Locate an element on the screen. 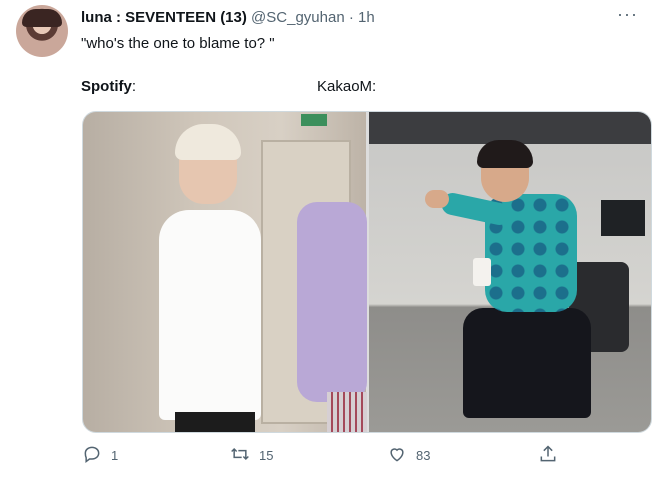 Image resolution: width=658 pixels, height=477 pixels. more-icon: ··· is located at coordinates (627, 14).